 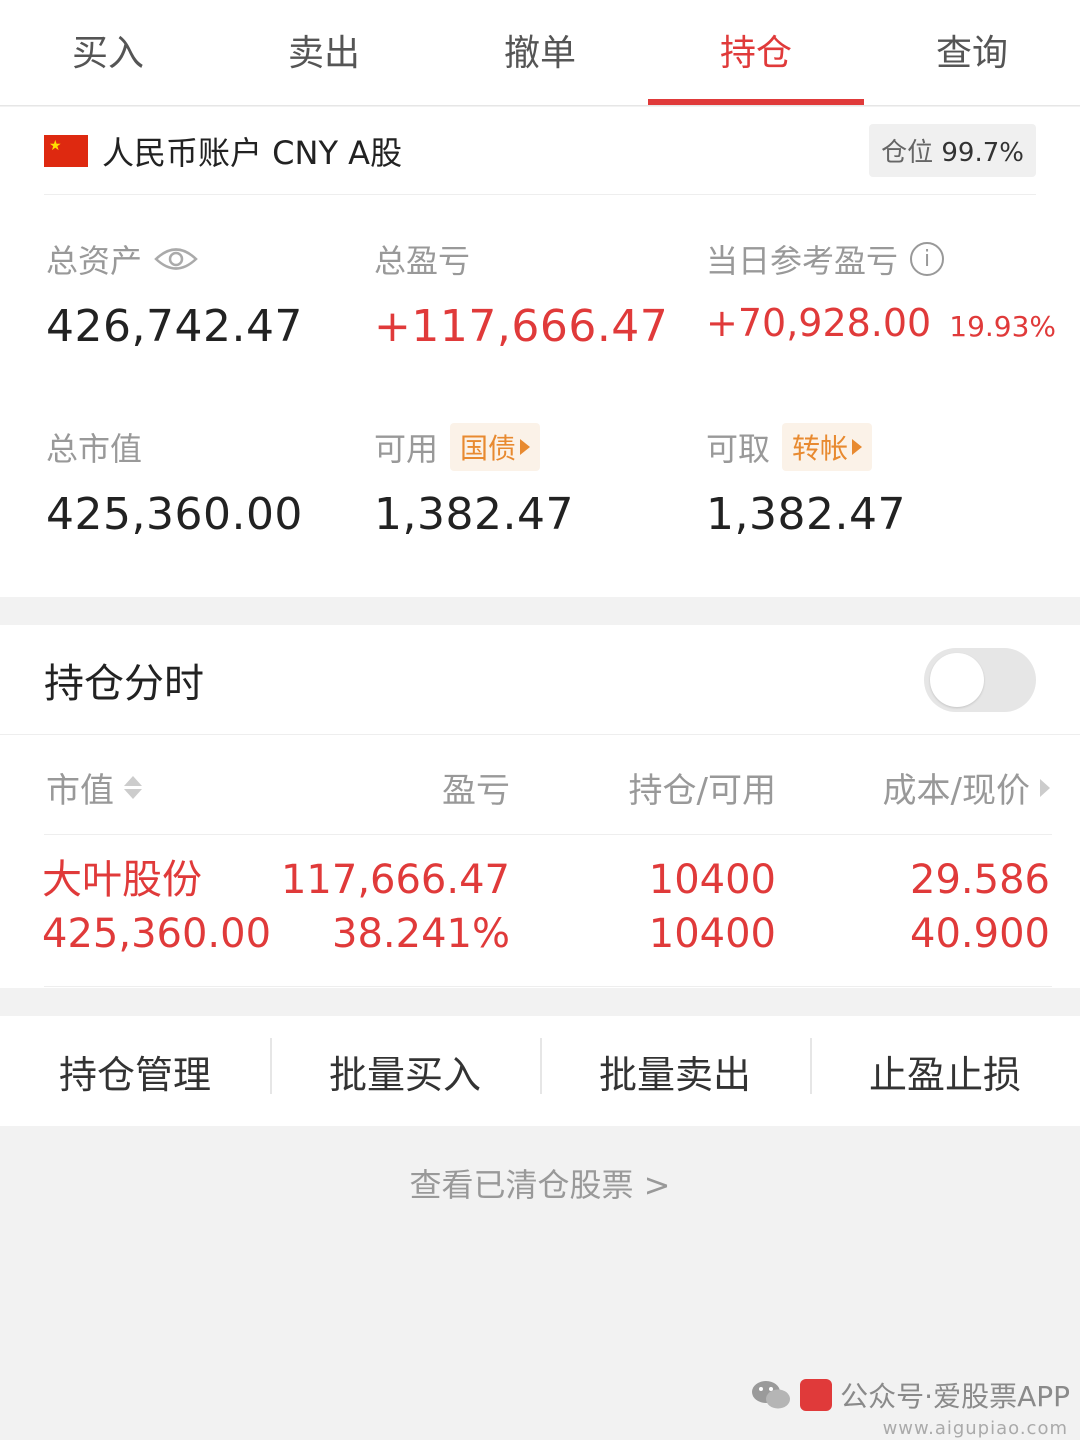 I want to click on batch-sell-button: 批量卖出, so click(x=675, y=1068).